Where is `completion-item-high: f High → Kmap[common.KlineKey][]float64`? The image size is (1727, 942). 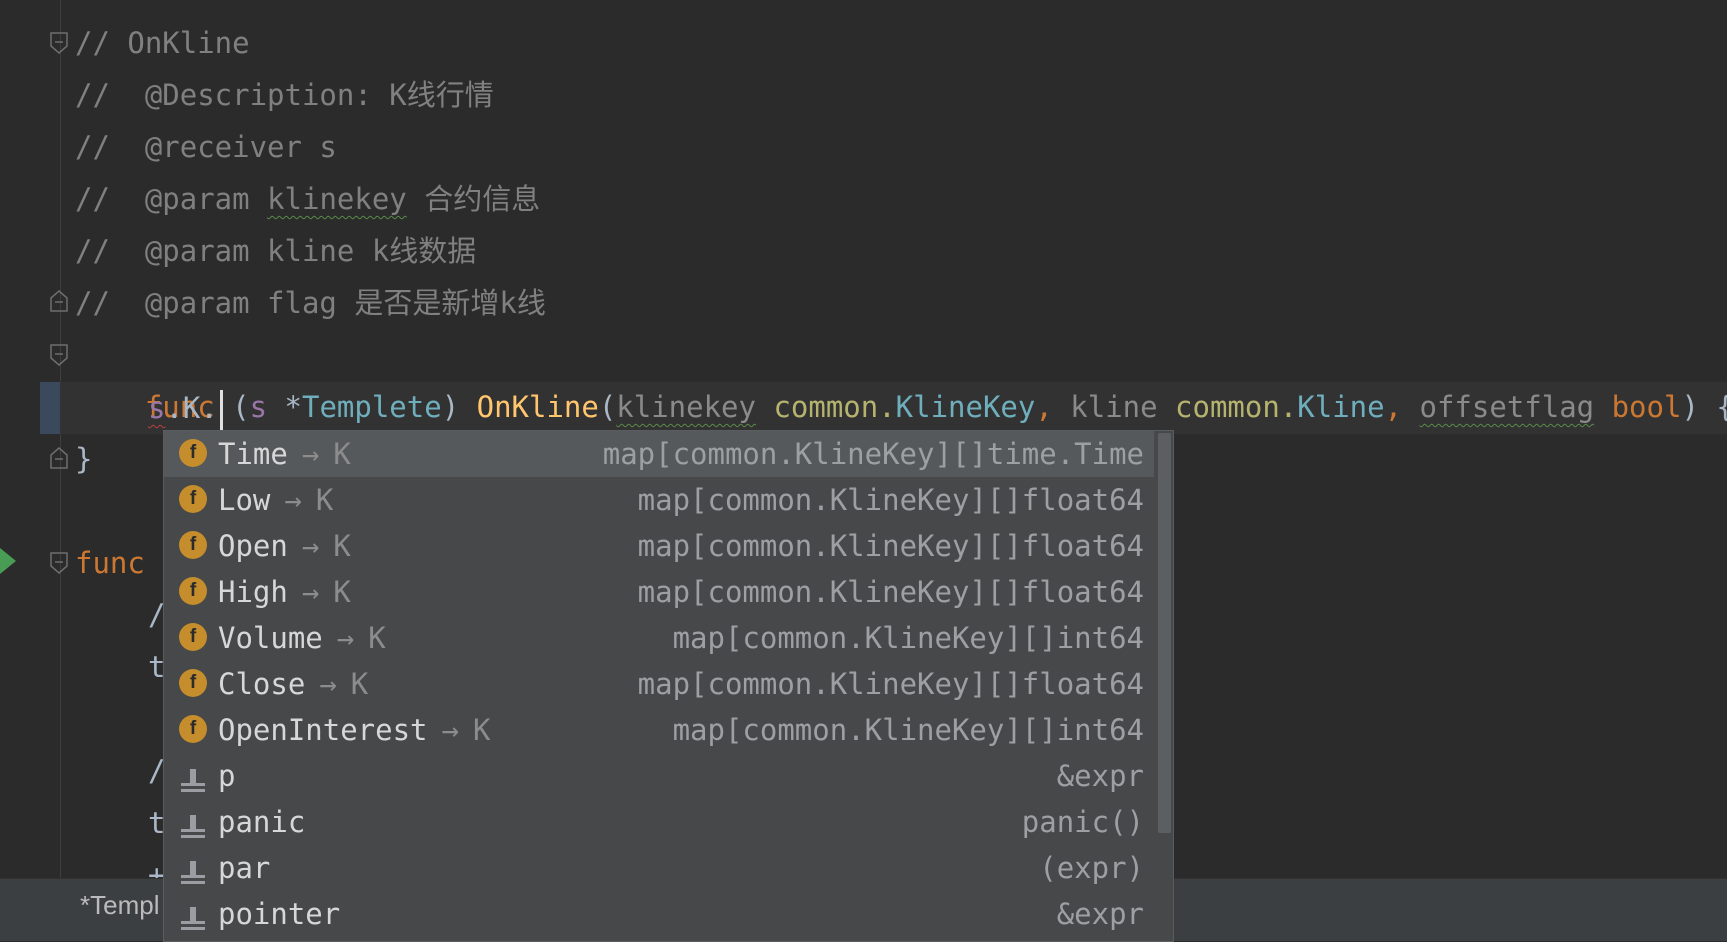
completion-item-high: f High → Kmap[common.KlineKey][]float64 is located at coordinates (659, 592).